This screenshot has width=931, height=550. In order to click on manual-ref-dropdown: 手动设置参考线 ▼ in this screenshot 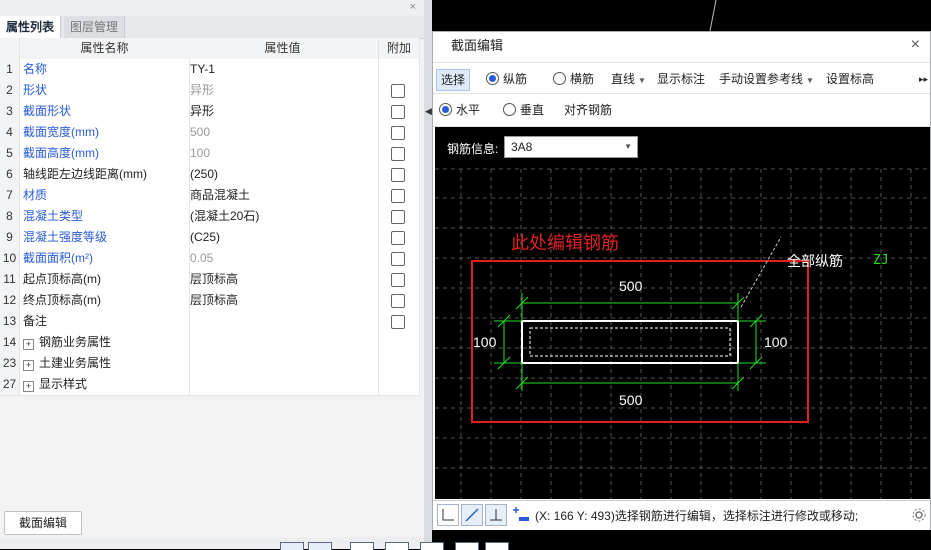, I will do `click(766, 79)`.